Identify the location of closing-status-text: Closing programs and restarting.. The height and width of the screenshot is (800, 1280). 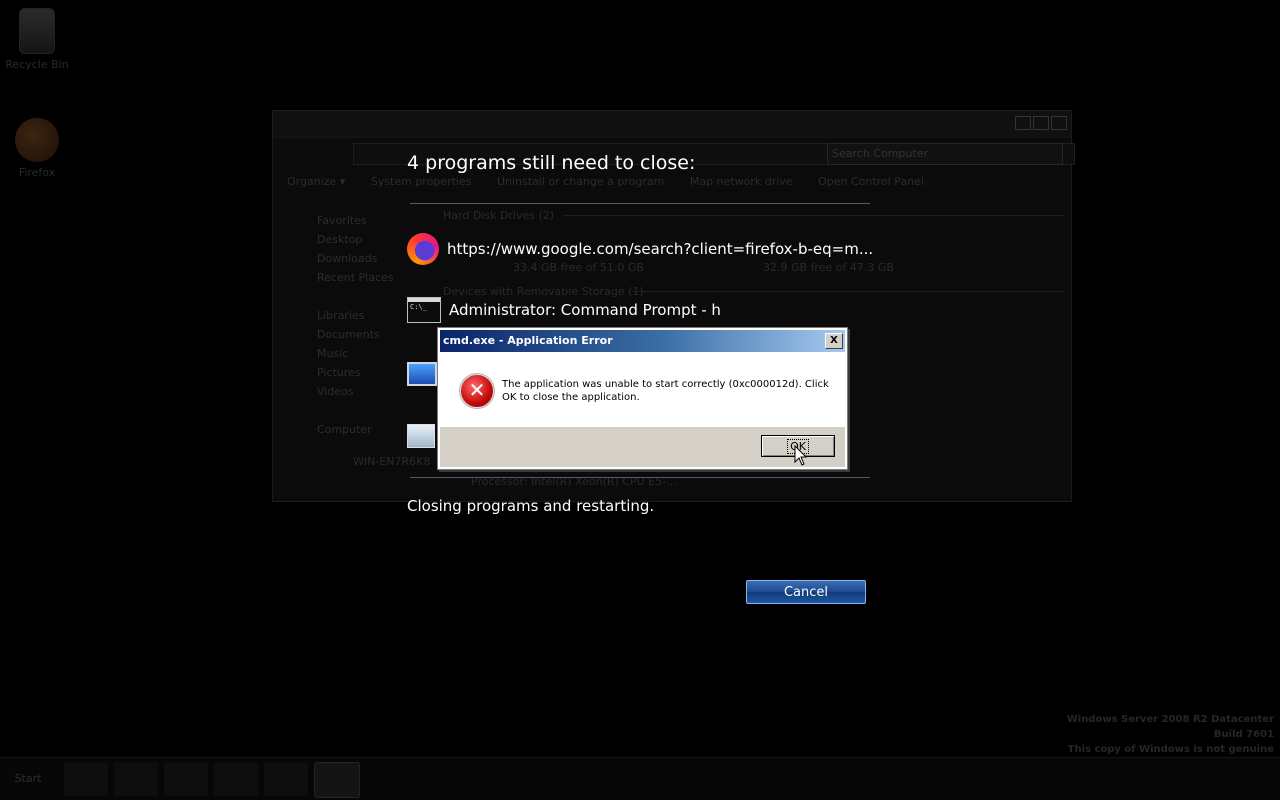
(531, 506).